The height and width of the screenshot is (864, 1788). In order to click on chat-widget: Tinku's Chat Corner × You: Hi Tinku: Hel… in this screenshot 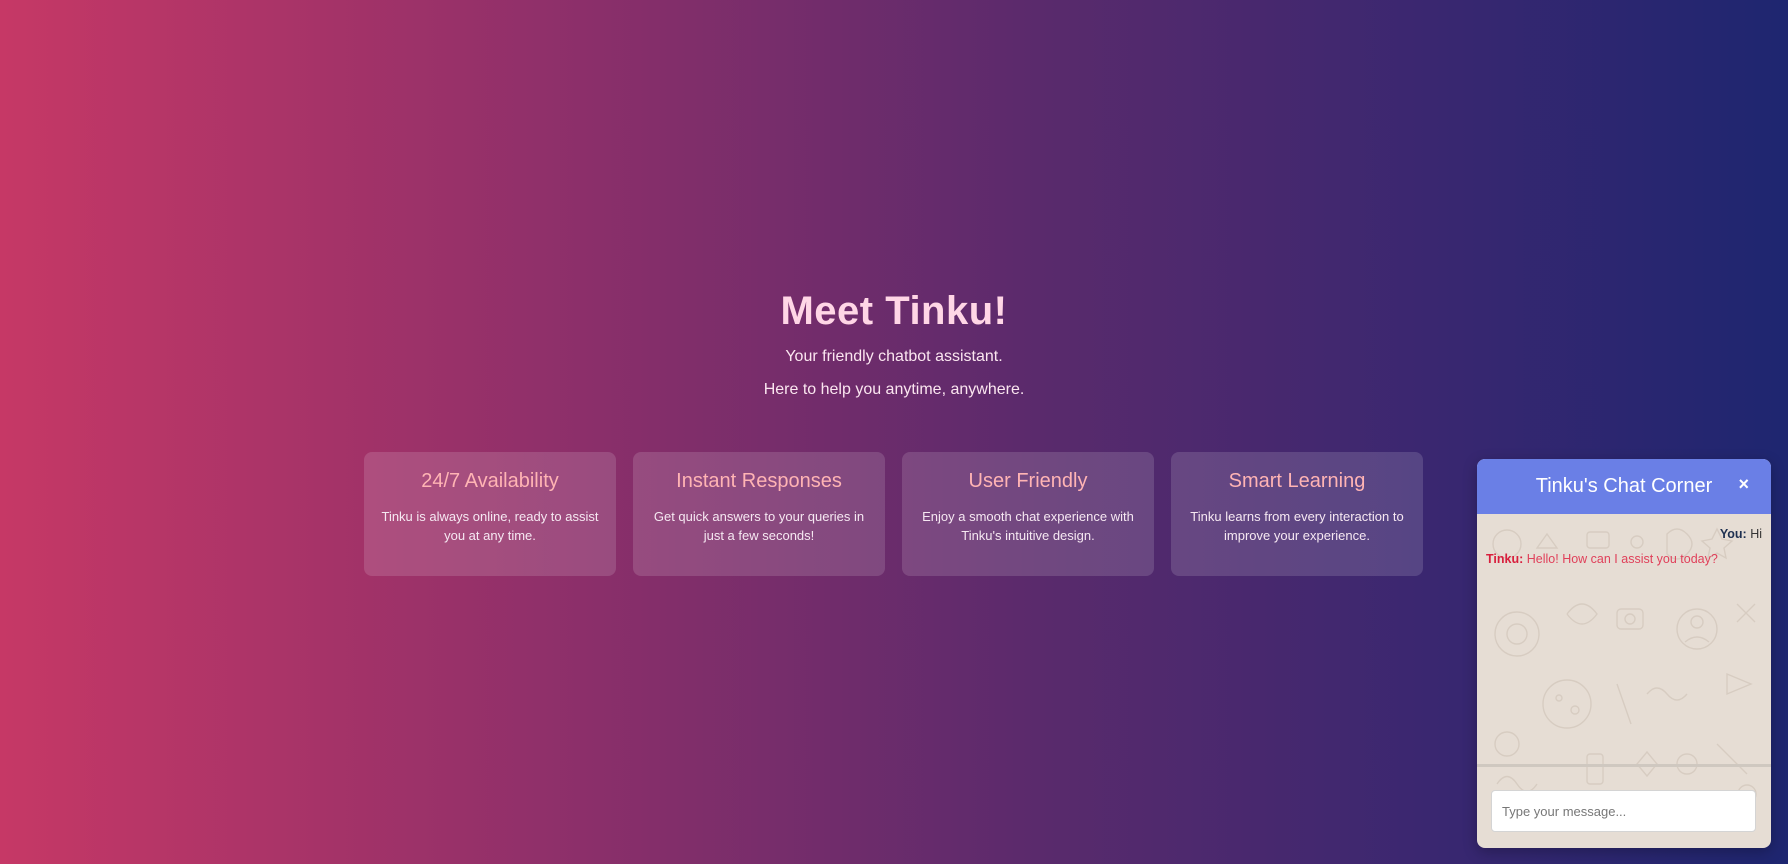, I will do `click(1624, 653)`.